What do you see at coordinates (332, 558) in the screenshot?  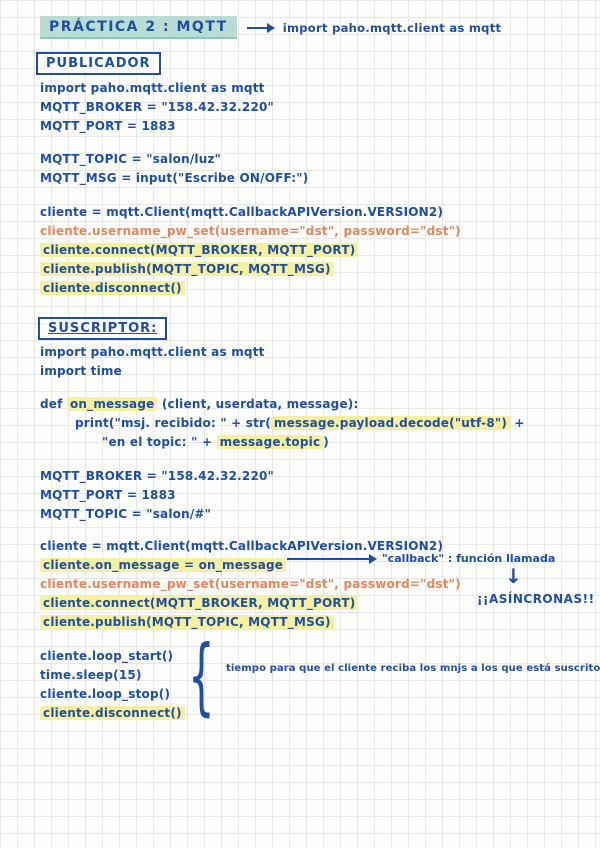 I see `callback-arrow-icon` at bounding box center [332, 558].